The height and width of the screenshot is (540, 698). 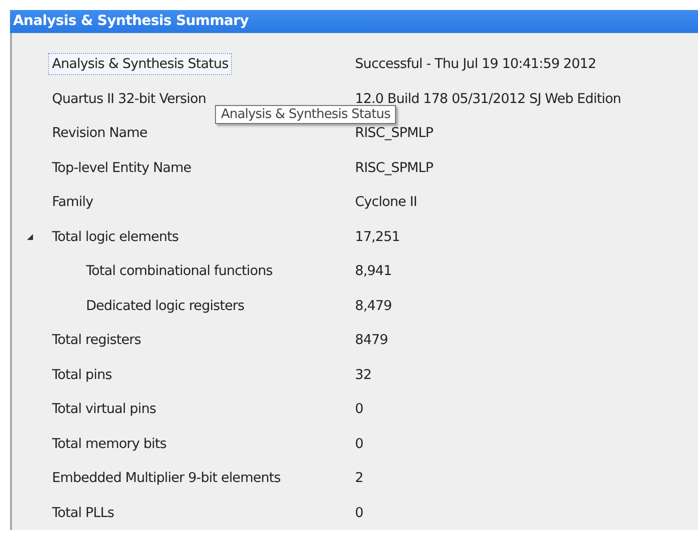 What do you see at coordinates (83, 513) in the screenshot?
I see `row-label: Total PLLs` at bounding box center [83, 513].